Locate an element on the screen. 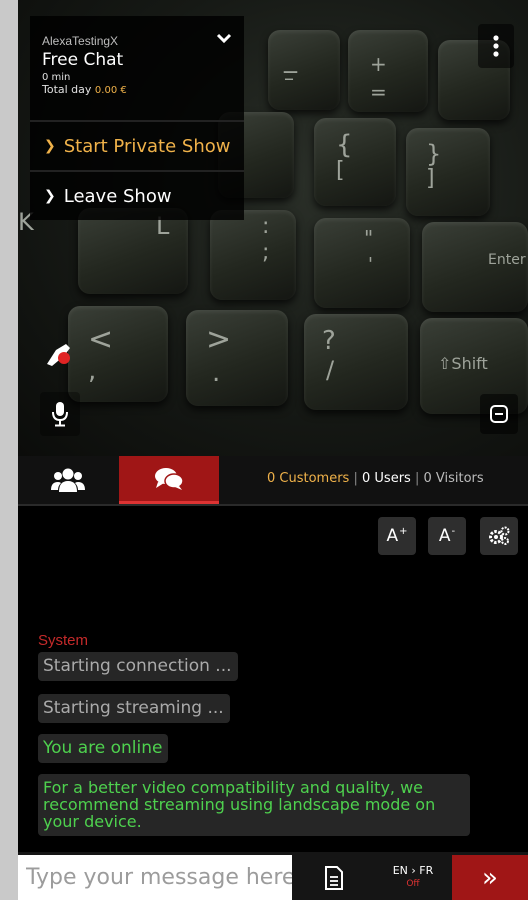  video-scene-glyph: > is located at coordinates (219, 339).